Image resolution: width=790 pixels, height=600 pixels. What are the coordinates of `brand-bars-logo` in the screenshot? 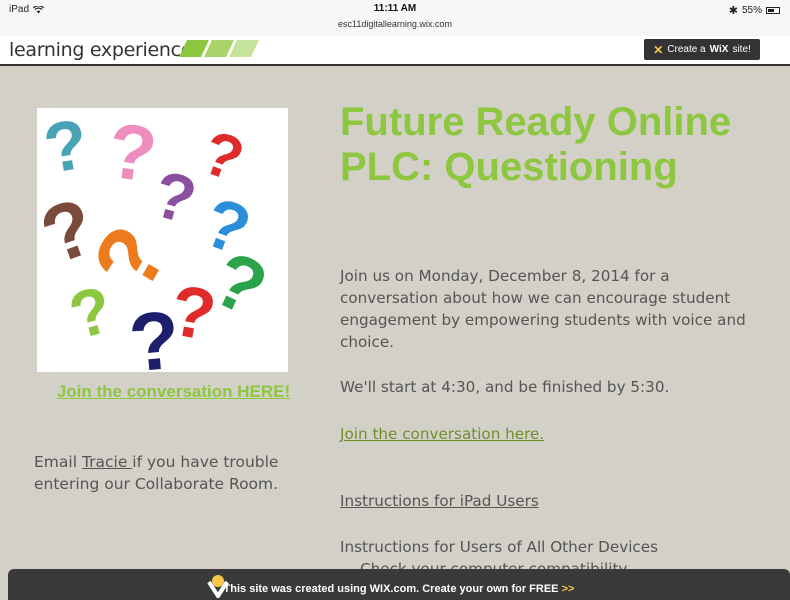 It's located at (219, 48).